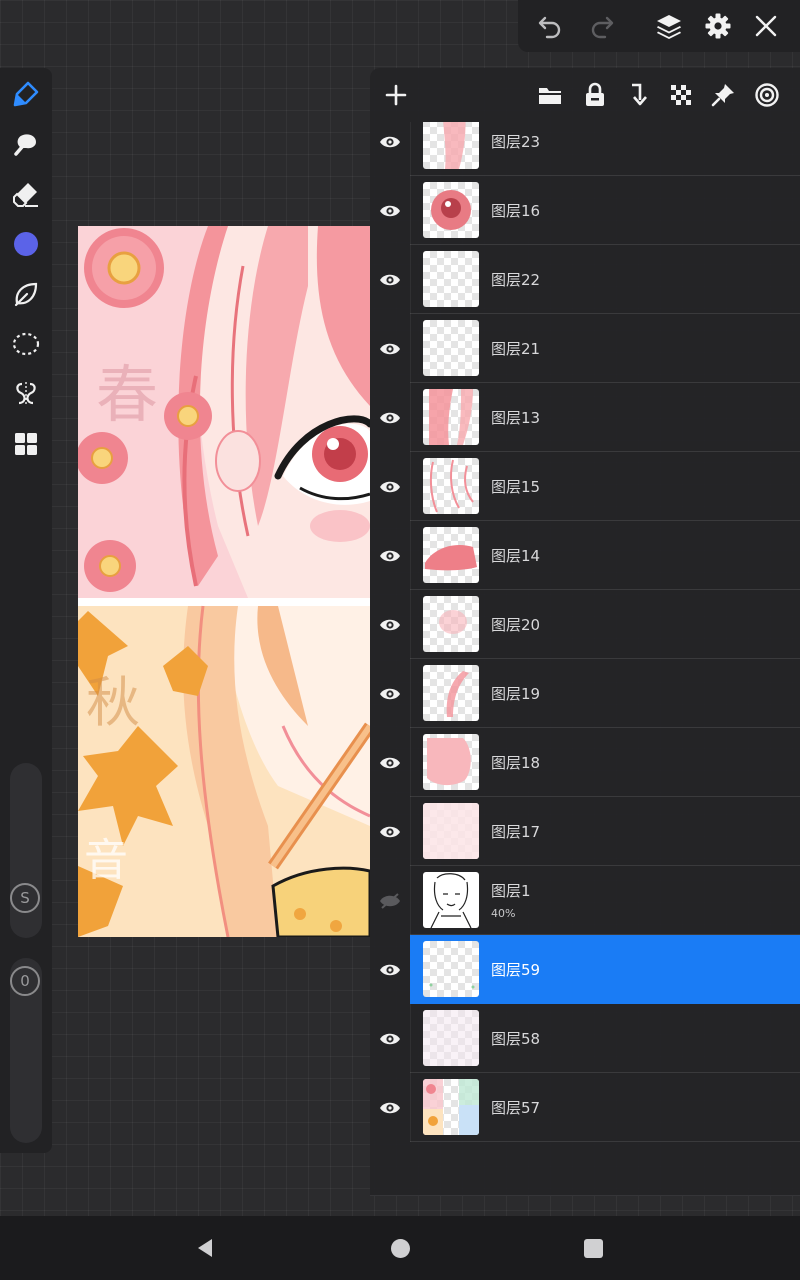 The width and height of the screenshot is (800, 1280). Describe the element at coordinates (516, 970) in the screenshot. I see `layer-name: 图层59` at that location.